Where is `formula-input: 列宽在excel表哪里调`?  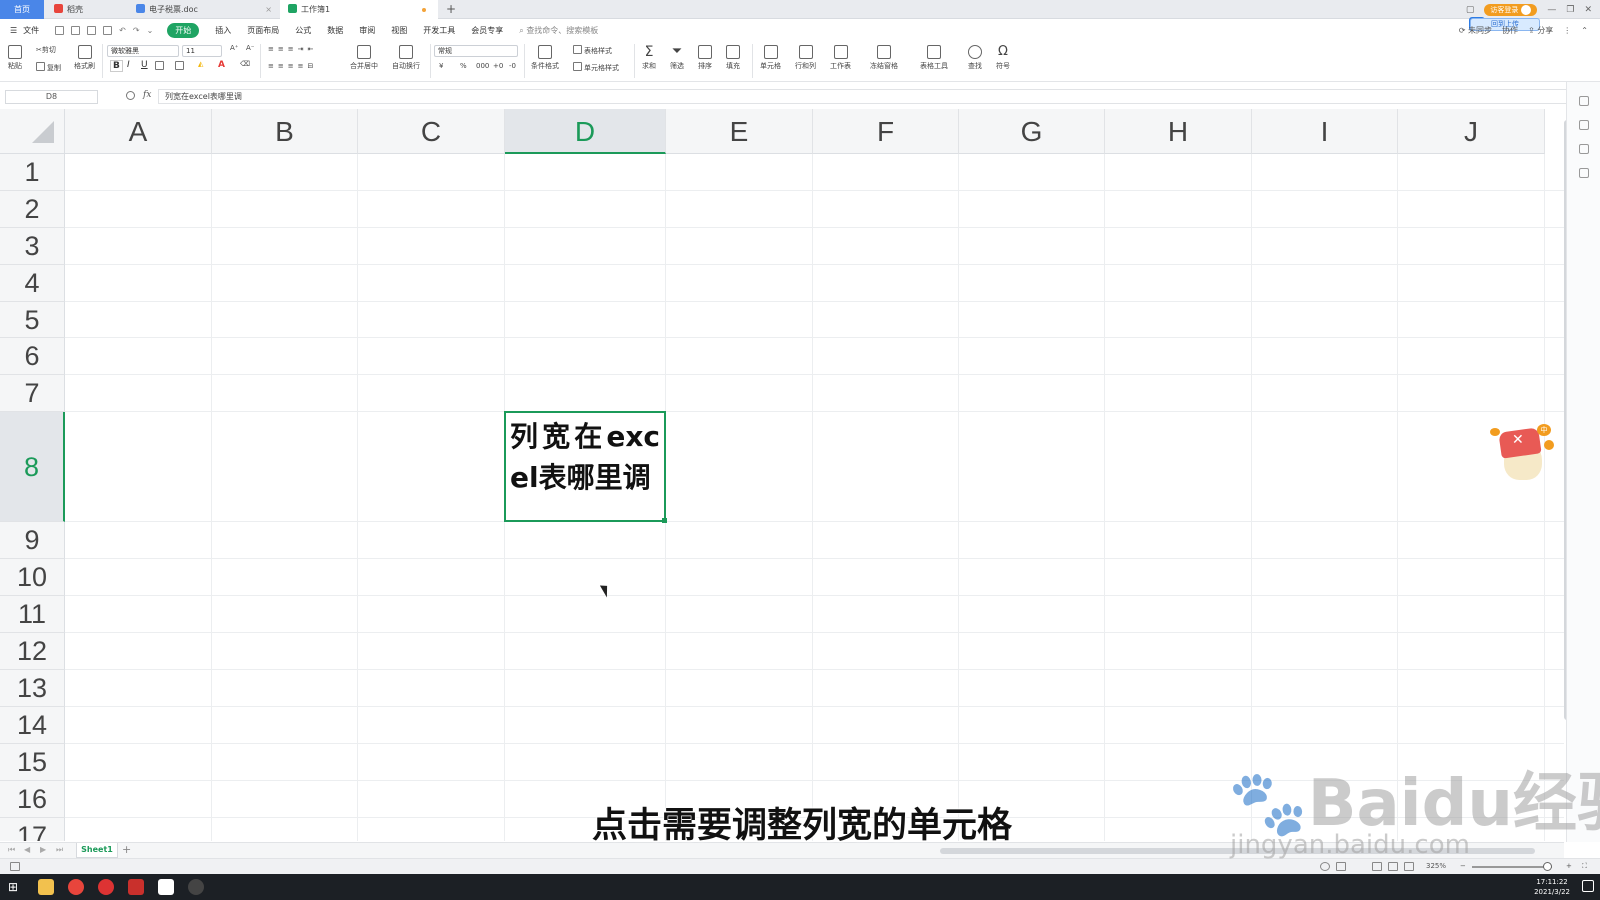 formula-input: 列宽在excel表哪里调 is located at coordinates (864, 96).